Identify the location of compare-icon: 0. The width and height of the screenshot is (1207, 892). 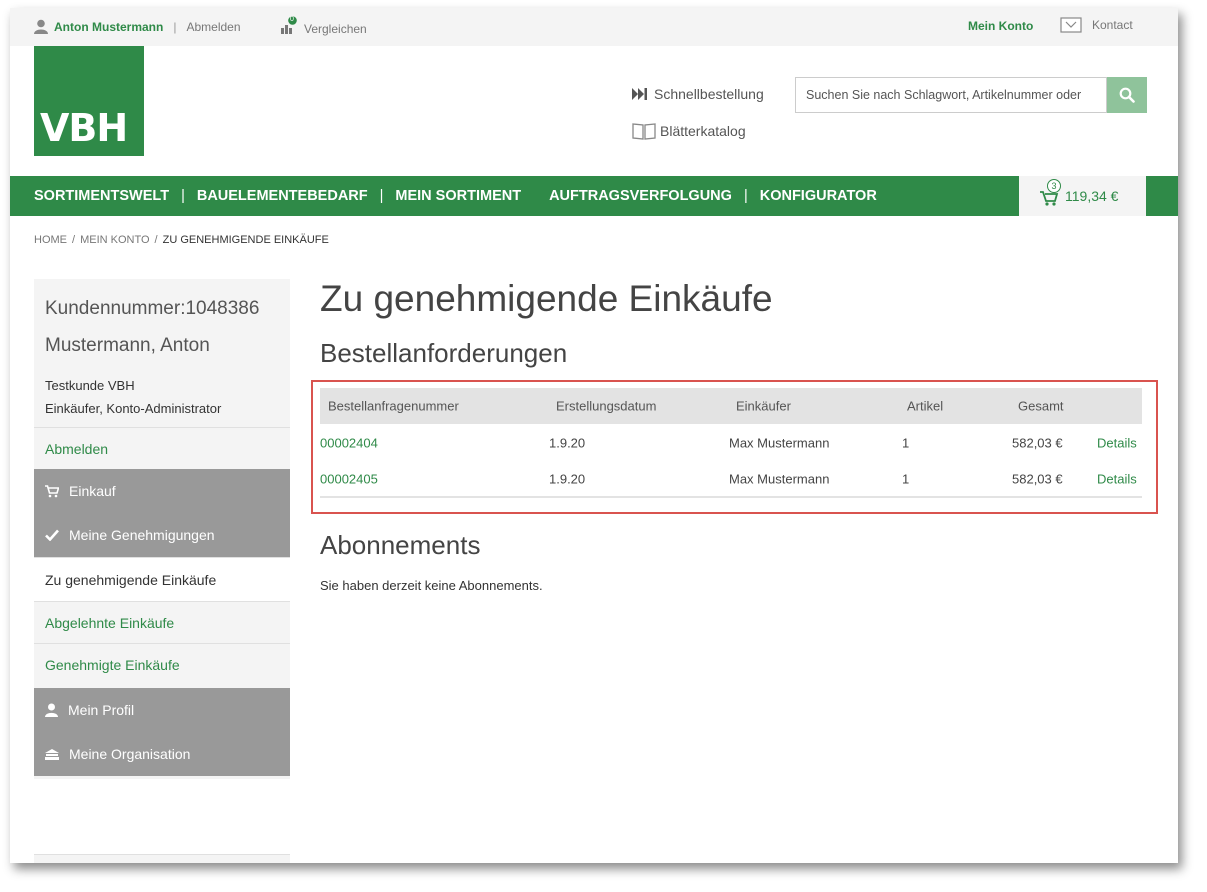
(289, 26).